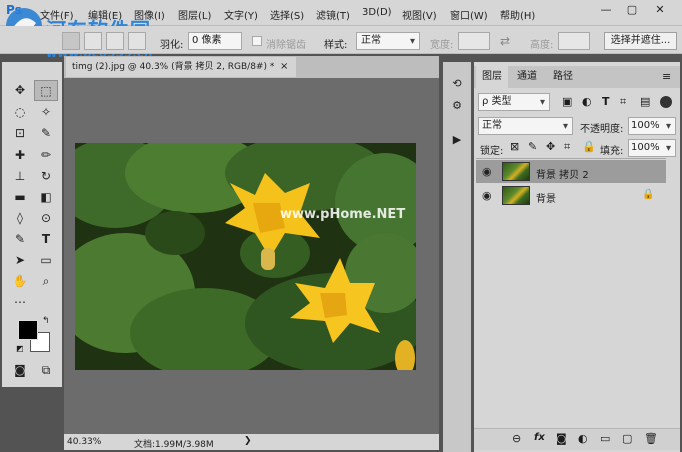  I want to click on path-selection-tool-icon: ➤, so click(20, 260).